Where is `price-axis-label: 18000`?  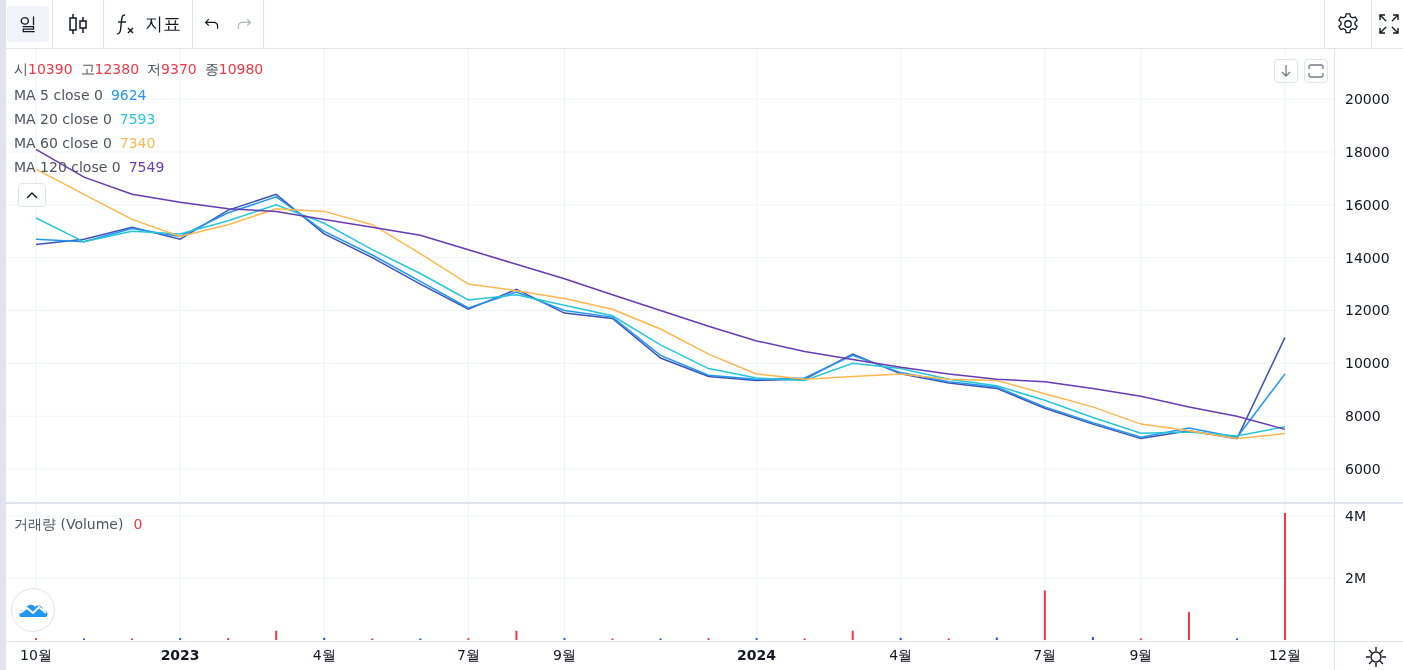
price-axis-label: 18000 is located at coordinates (1367, 152).